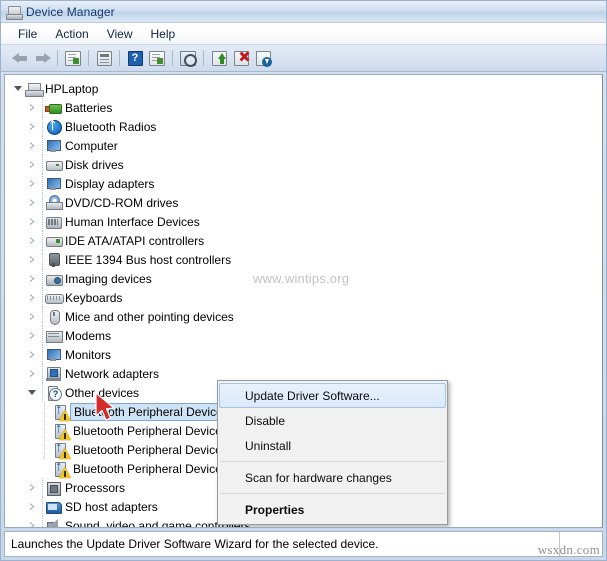 The width and height of the screenshot is (607, 561). Describe the element at coordinates (95, 487) in the screenshot. I see `tree-node-label: Processors` at that location.